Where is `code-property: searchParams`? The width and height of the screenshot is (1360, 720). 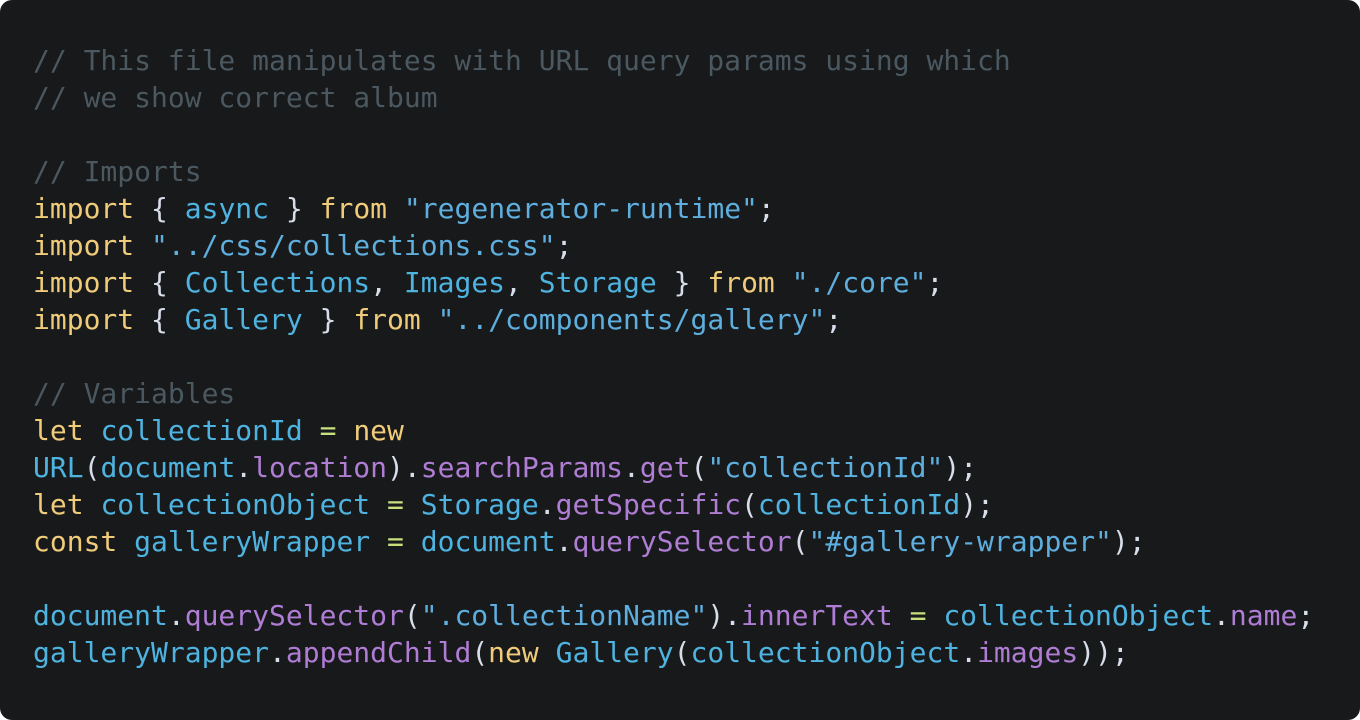 code-property: searchParams is located at coordinates (522, 467).